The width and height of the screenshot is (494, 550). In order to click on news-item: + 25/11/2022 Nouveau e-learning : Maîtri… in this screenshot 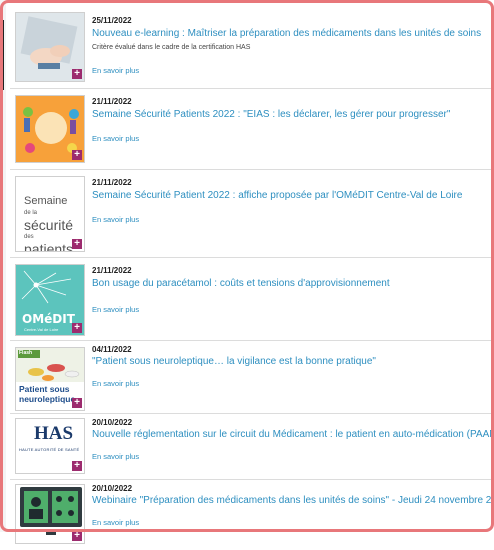, I will do `click(252, 48)`.